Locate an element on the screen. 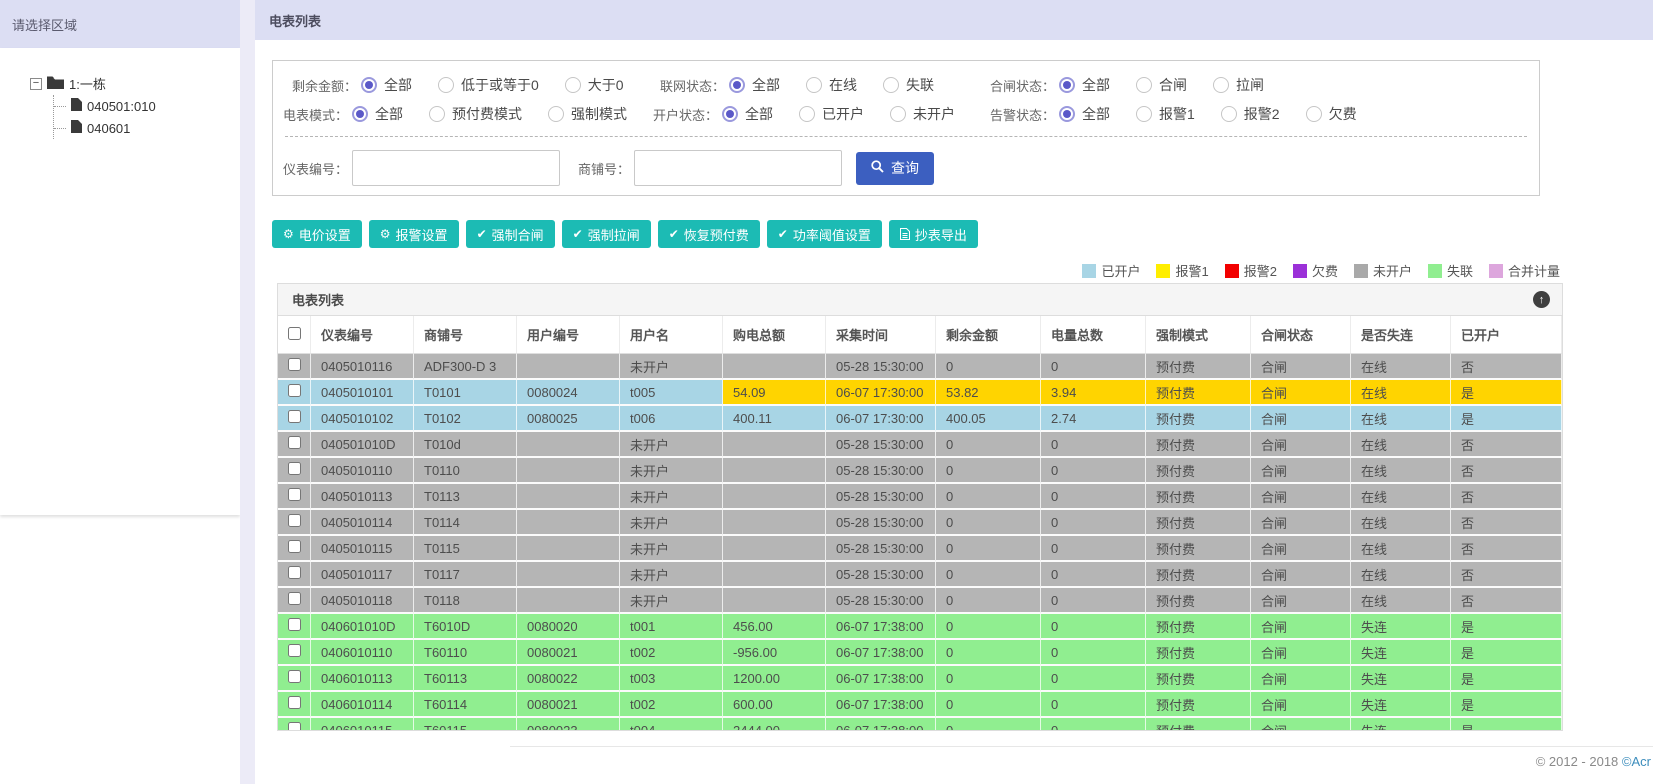 The height and width of the screenshot is (784, 1653). table-cell: 失连 is located at coordinates (1401, 724).